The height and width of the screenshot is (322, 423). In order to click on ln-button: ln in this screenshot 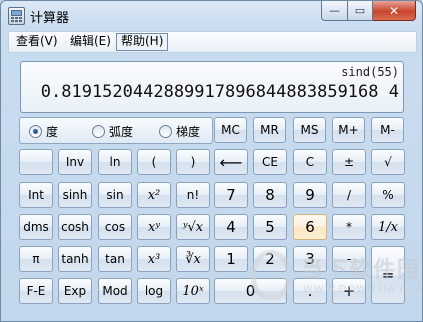, I will do `click(115, 162)`.